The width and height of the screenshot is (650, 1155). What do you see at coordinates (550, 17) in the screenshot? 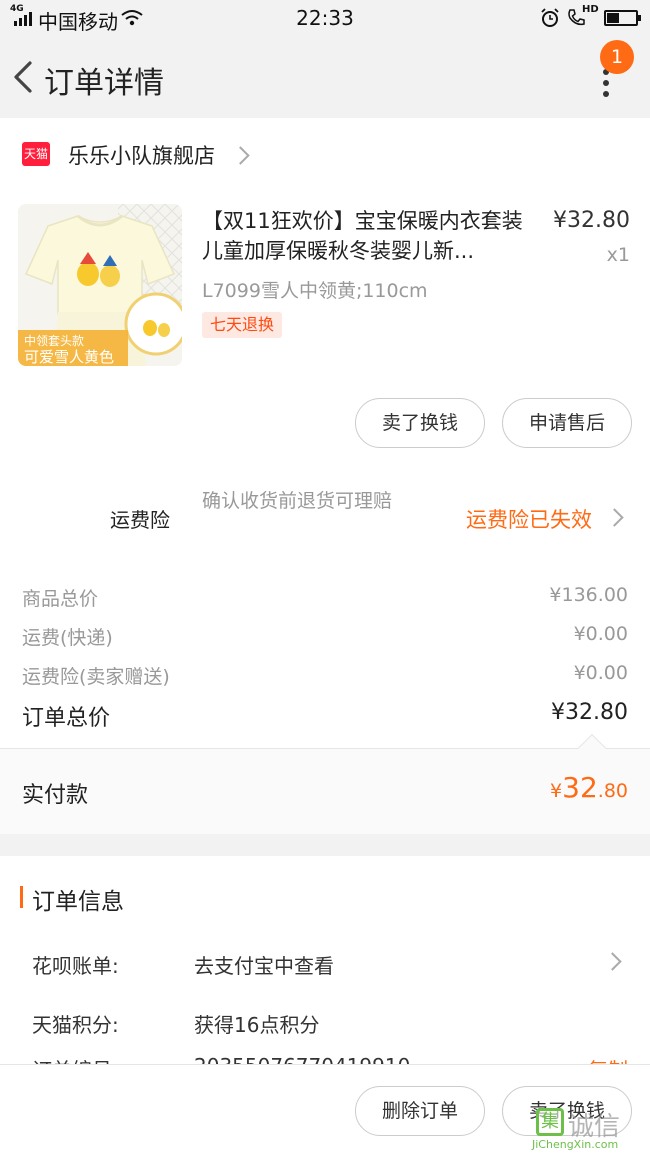
I see `alarm-icon` at bounding box center [550, 17].